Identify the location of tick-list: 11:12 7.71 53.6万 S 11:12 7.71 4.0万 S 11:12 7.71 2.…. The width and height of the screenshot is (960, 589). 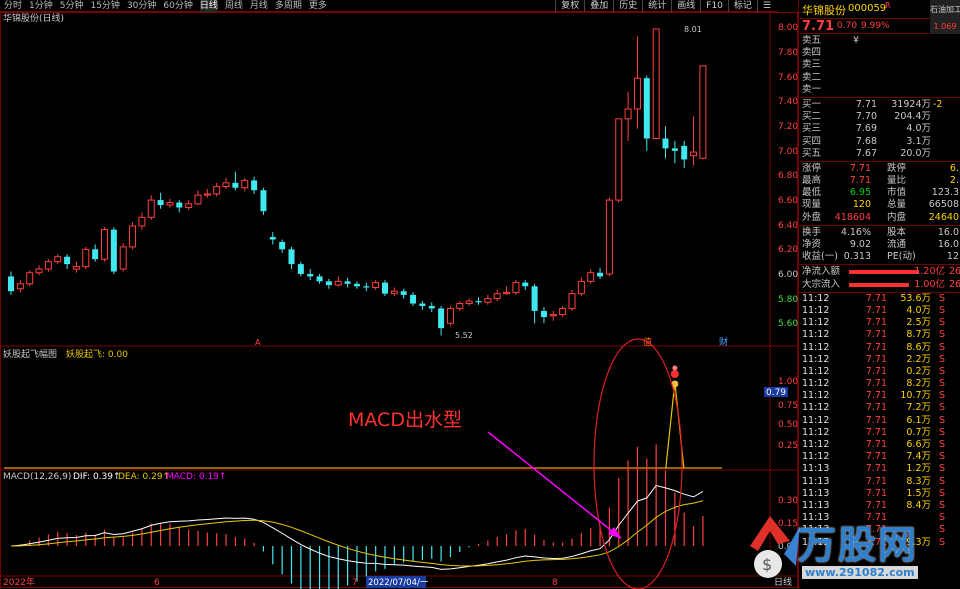
(879, 421).